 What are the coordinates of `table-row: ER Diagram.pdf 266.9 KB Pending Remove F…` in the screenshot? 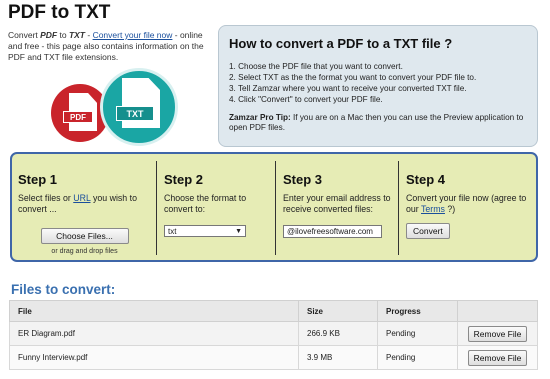 It's located at (273, 333).